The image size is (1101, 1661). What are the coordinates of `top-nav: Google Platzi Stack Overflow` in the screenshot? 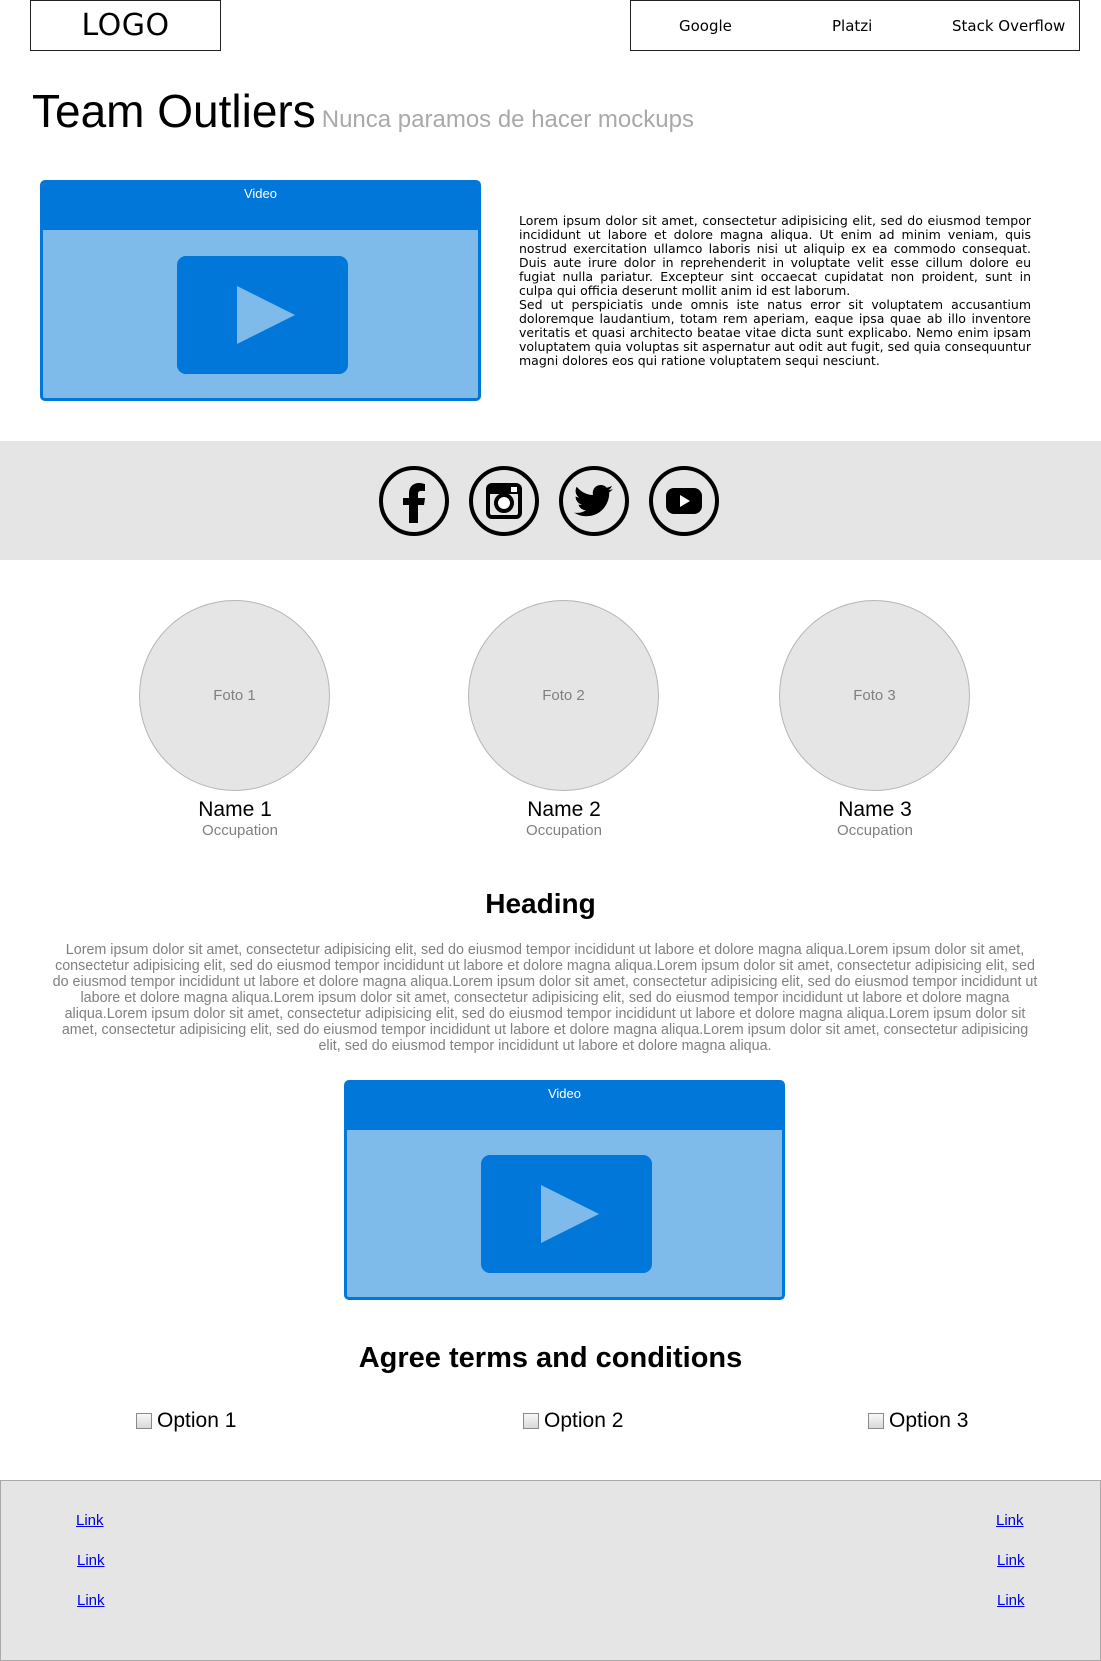 It's located at (855, 25).